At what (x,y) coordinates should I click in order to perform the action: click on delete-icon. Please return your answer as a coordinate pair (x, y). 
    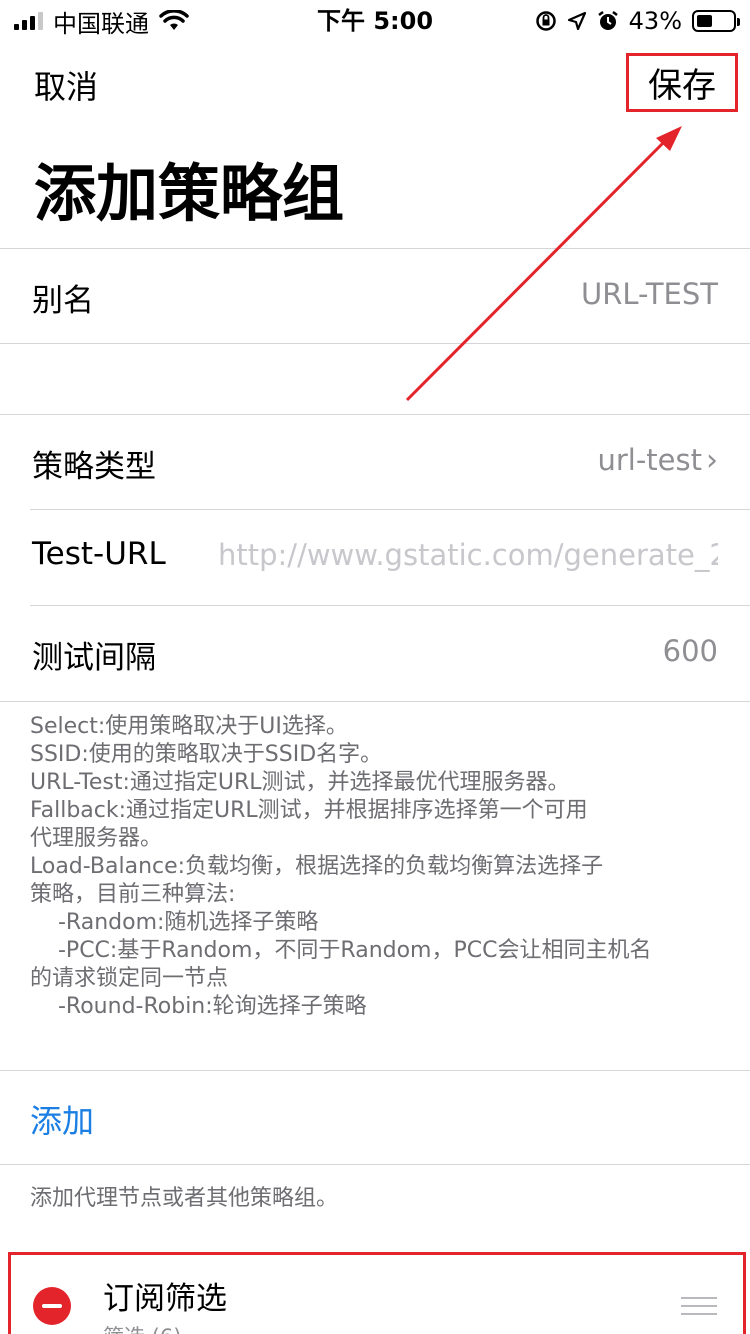
    Looking at the image, I should click on (52, 1306).